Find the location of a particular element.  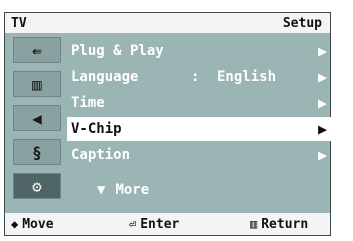

channel-icon: § is located at coordinates (37, 152).